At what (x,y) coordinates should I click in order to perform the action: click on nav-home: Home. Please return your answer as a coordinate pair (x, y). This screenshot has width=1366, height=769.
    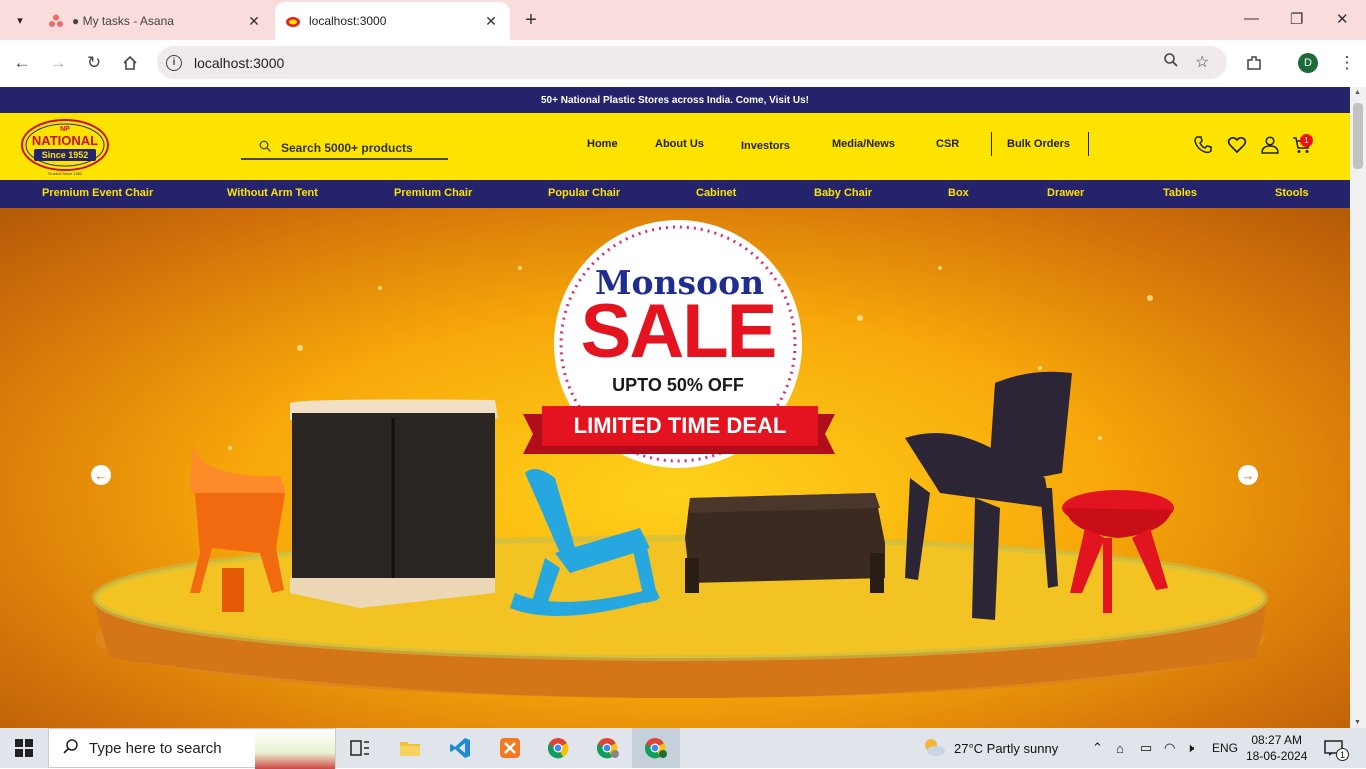
    Looking at the image, I should click on (602, 144).